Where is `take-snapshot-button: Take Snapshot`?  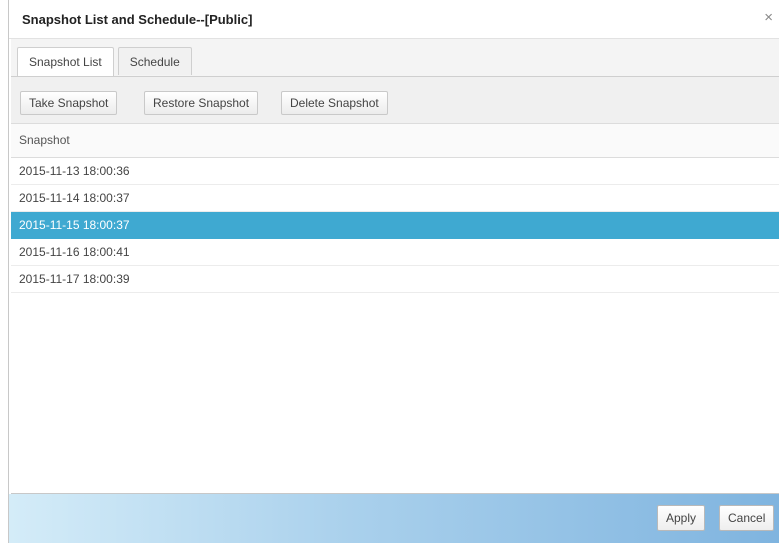
take-snapshot-button: Take Snapshot is located at coordinates (69, 103).